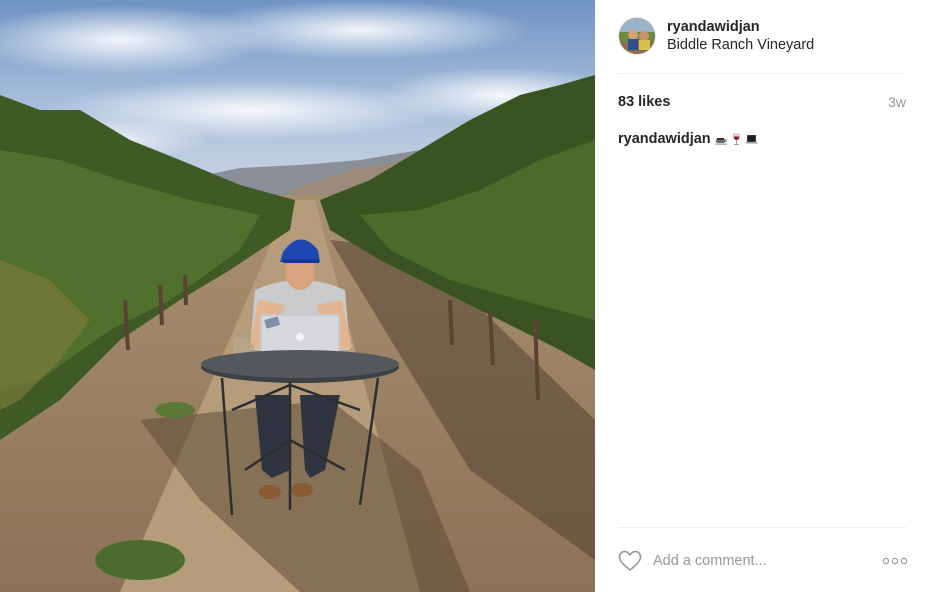 The height and width of the screenshot is (592, 926). I want to click on coffee-icon, so click(721, 139).